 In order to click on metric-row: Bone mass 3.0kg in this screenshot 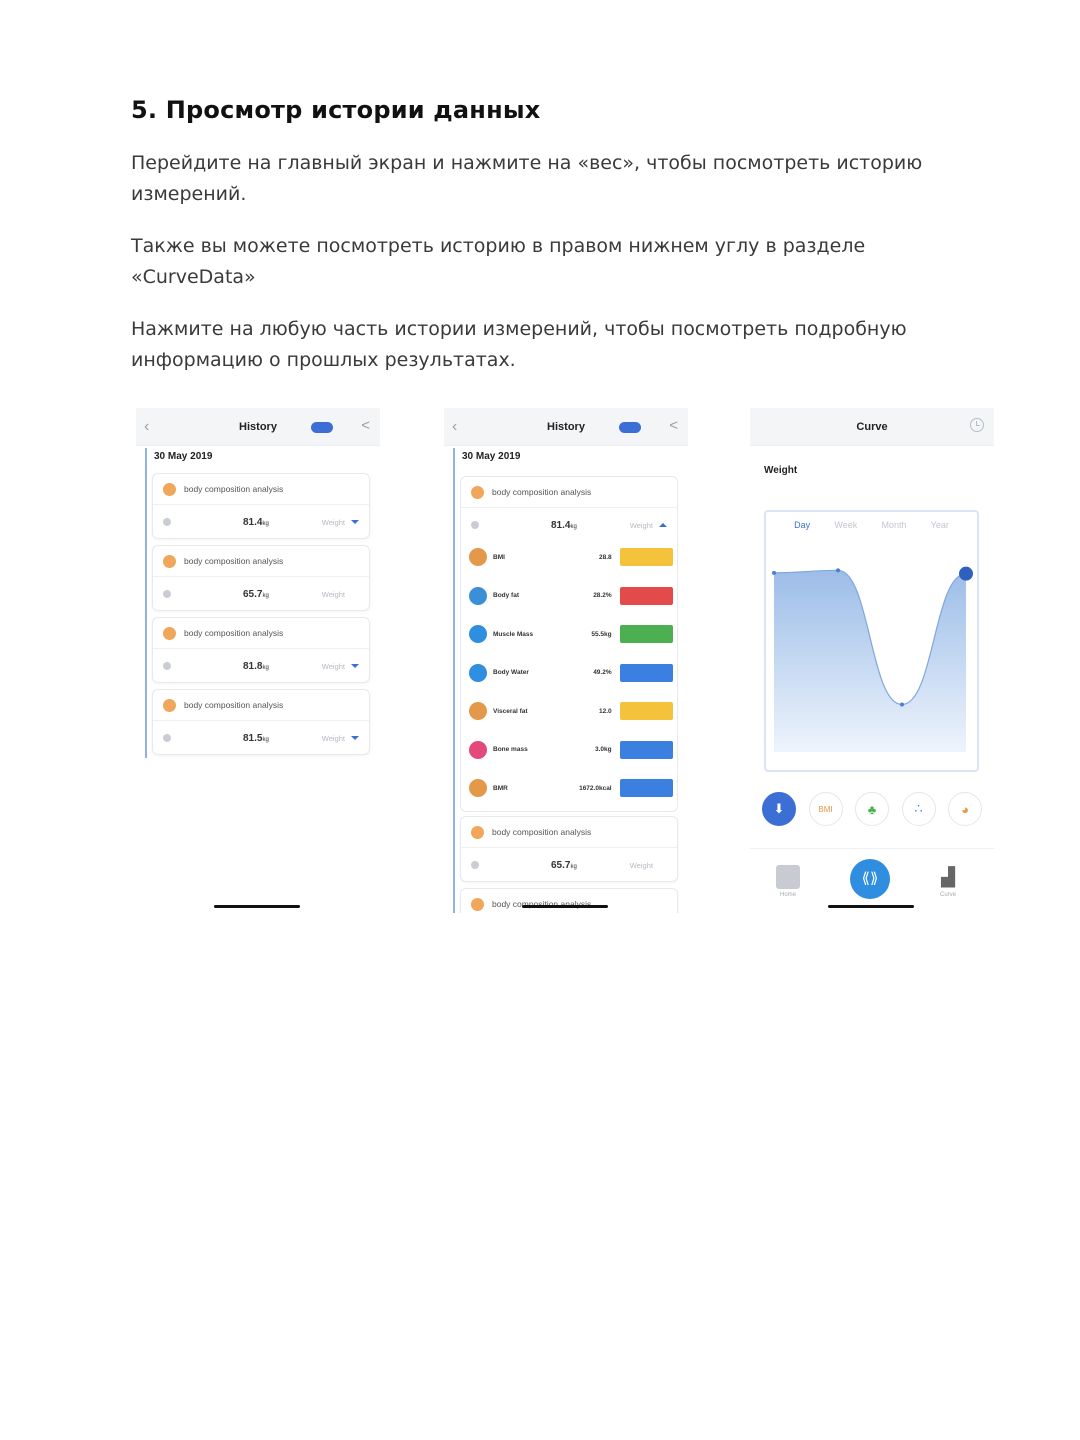, I will do `click(571, 750)`.